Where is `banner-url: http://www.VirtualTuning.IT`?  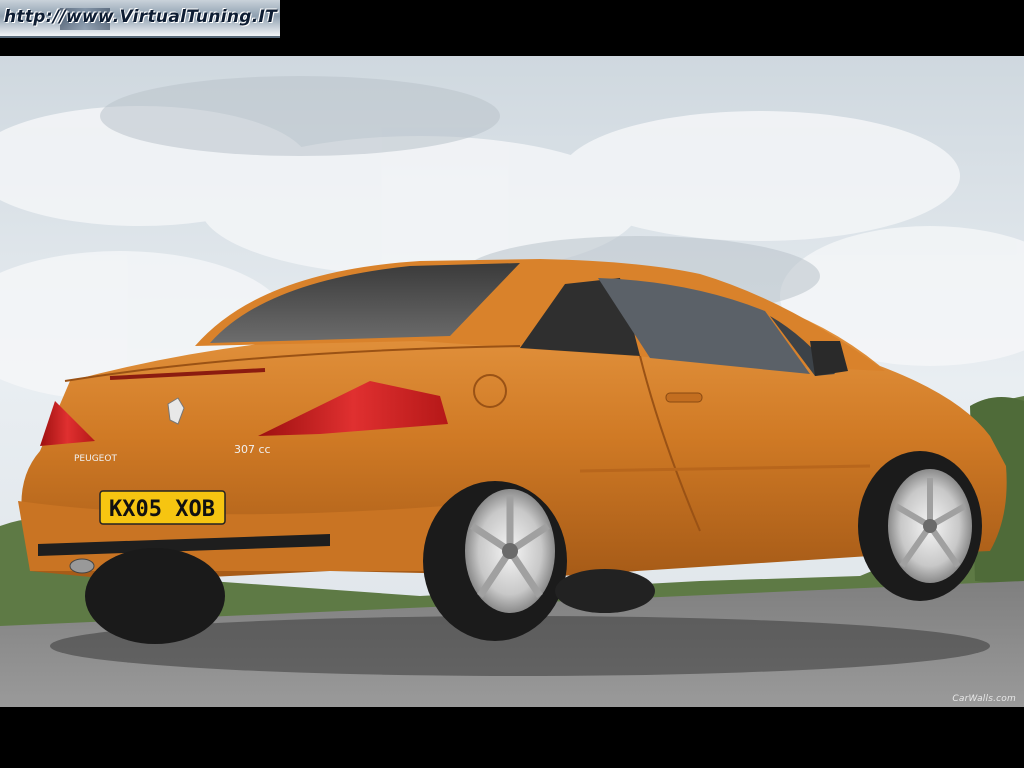
banner-url: http://www.VirtualTuning.IT is located at coordinates (141, 17).